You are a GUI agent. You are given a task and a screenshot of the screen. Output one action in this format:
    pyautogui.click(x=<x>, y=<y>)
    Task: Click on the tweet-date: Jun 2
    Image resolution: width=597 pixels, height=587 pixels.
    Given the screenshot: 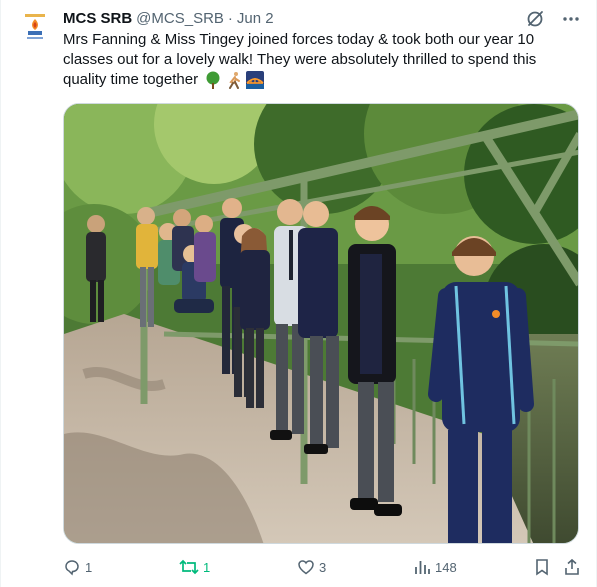 What is the action you would take?
    pyautogui.click(x=255, y=19)
    